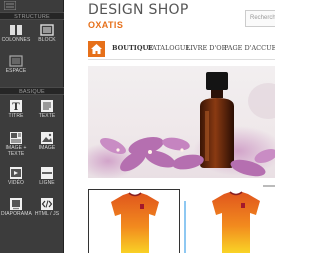 The height and width of the screenshot is (253, 320). I want to click on nav-item-livre-dor: LIVRE D'OR, so click(206, 48).